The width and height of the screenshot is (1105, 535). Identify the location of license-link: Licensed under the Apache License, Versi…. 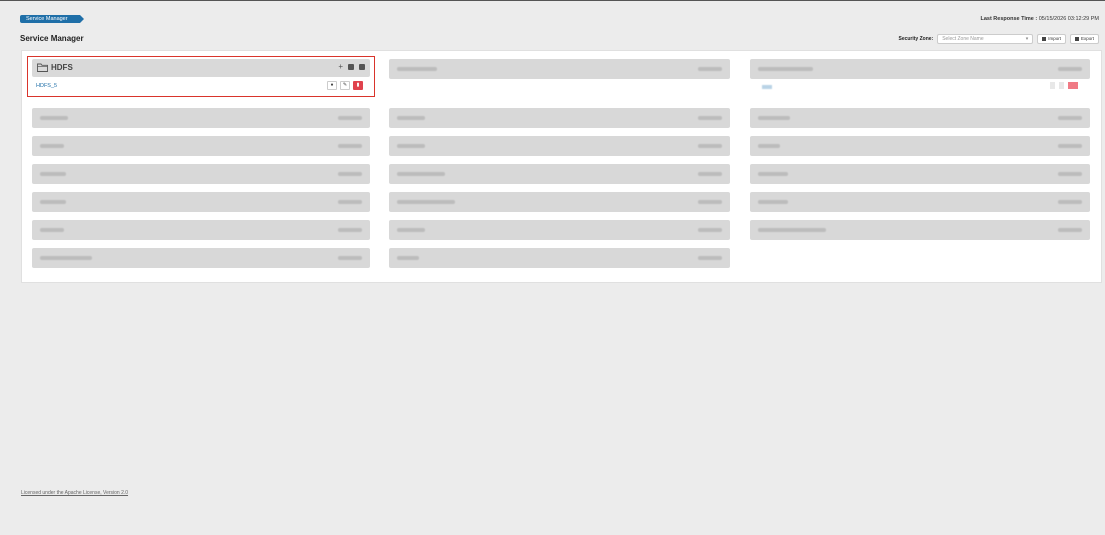
(74, 493).